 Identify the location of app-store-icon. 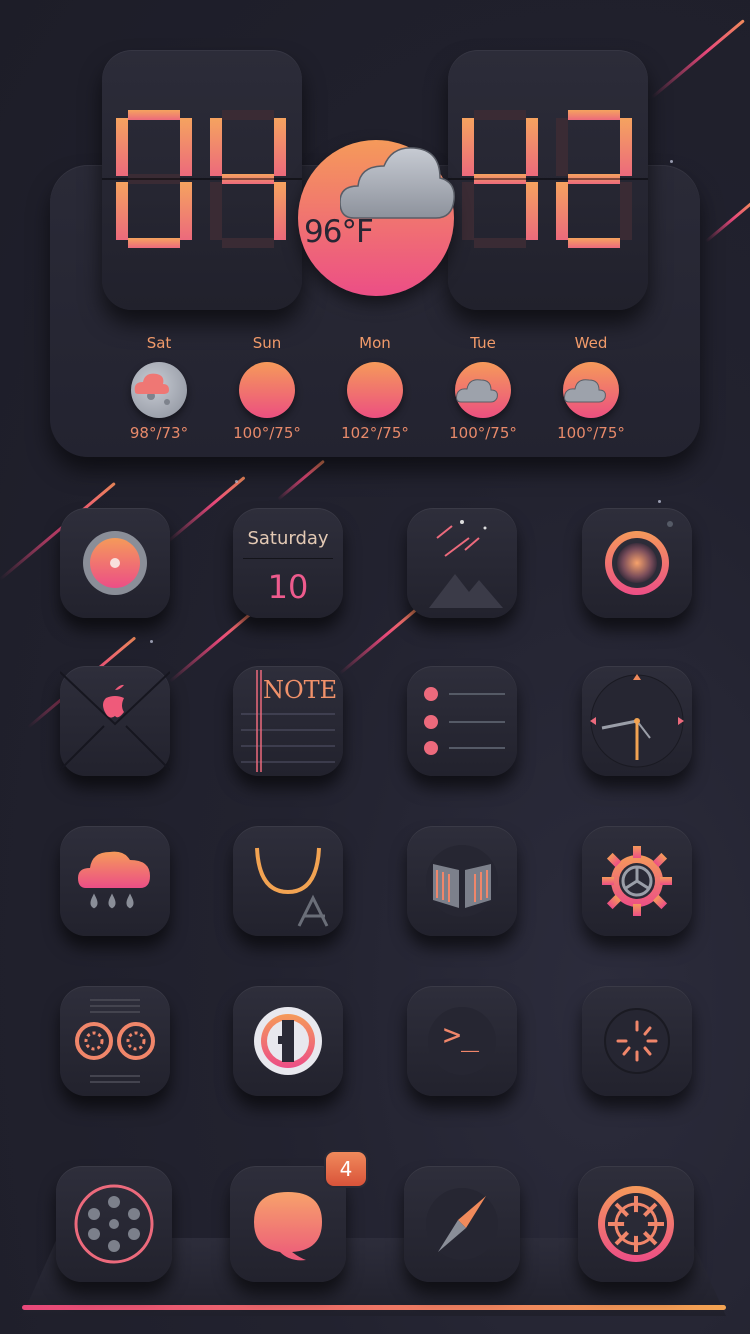
(288, 881).